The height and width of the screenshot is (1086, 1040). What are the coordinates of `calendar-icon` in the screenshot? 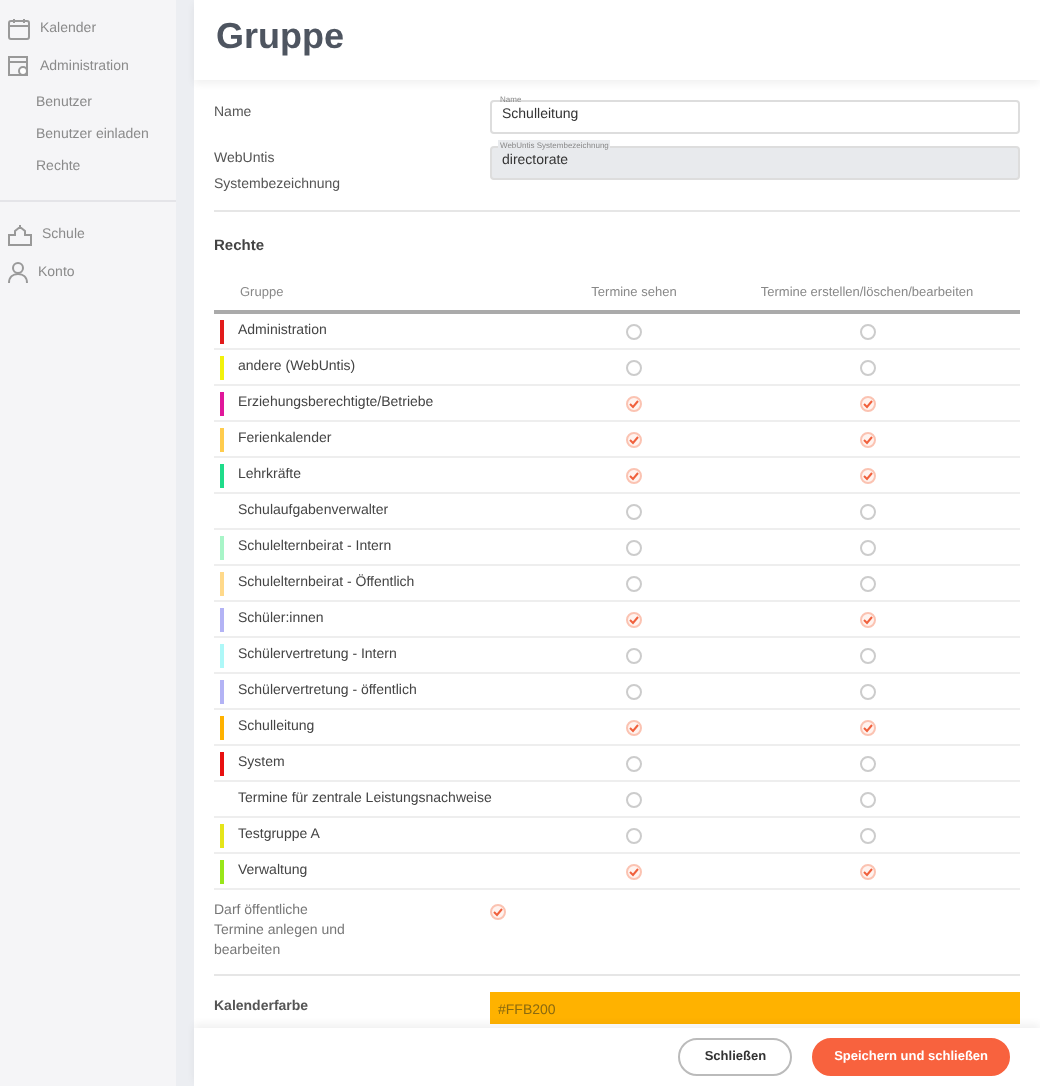 It's located at (19, 29).